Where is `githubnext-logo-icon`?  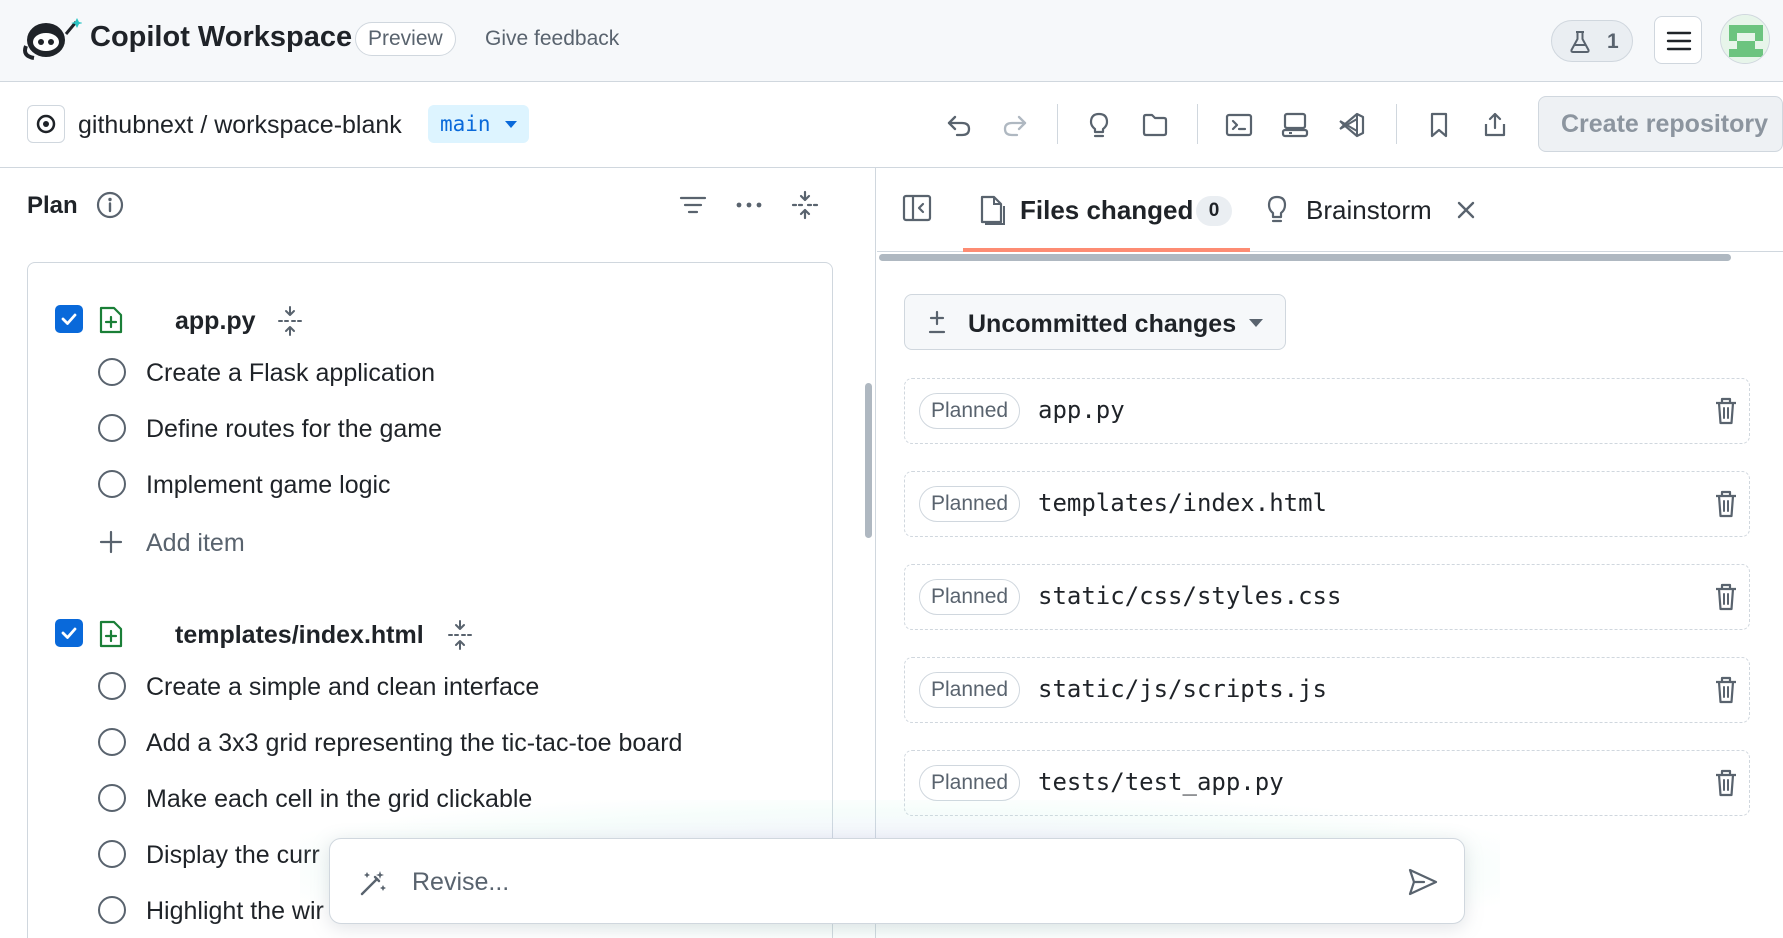
githubnext-logo-icon is located at coordinates (46, 124).